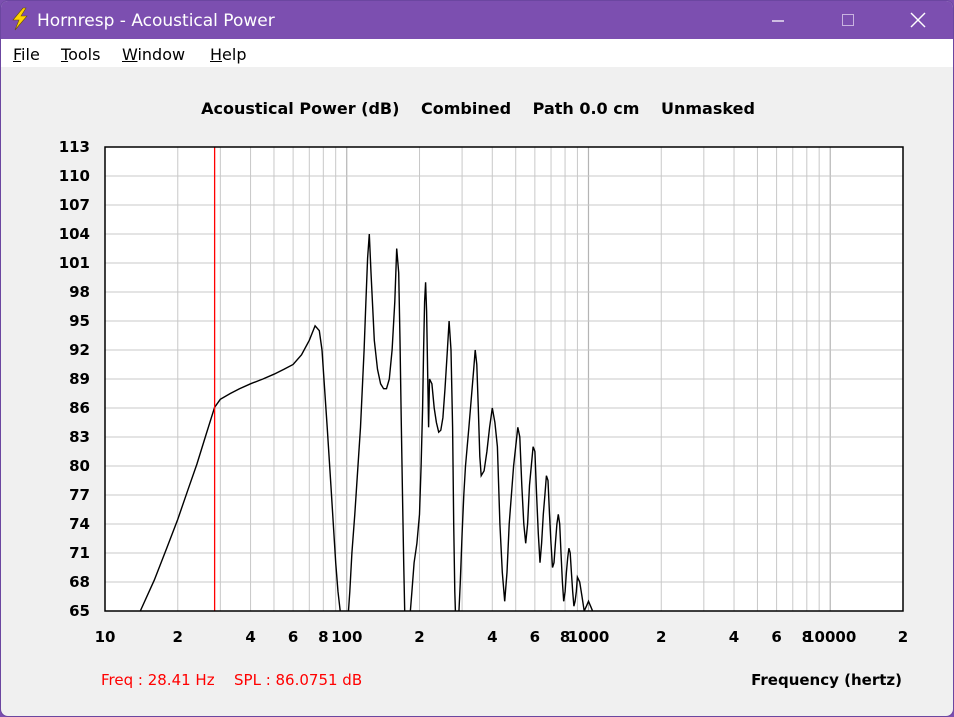 The height and width of the screenshot is (717, 954). Describe the element at coordinates (298, 680) in the screenshot. I see `spl-readout: SPL : 86.0751 dB` at that location.